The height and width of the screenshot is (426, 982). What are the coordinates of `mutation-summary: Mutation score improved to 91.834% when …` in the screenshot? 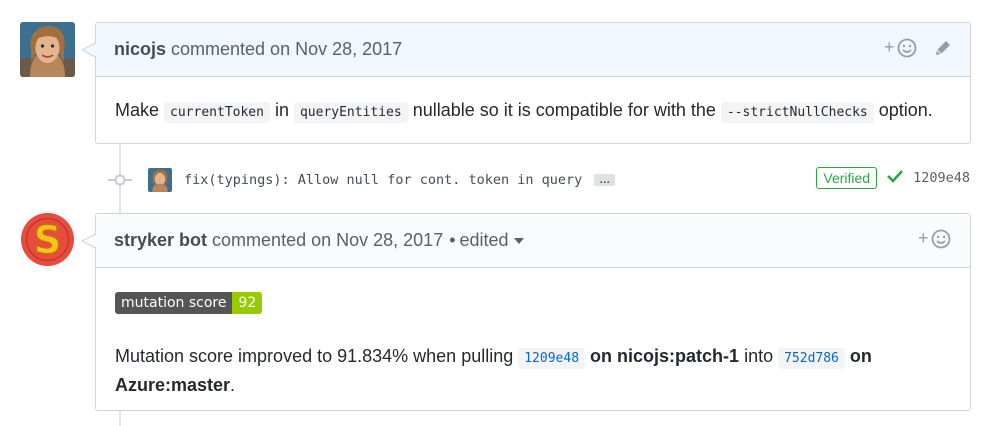 It's located at (533, 371).